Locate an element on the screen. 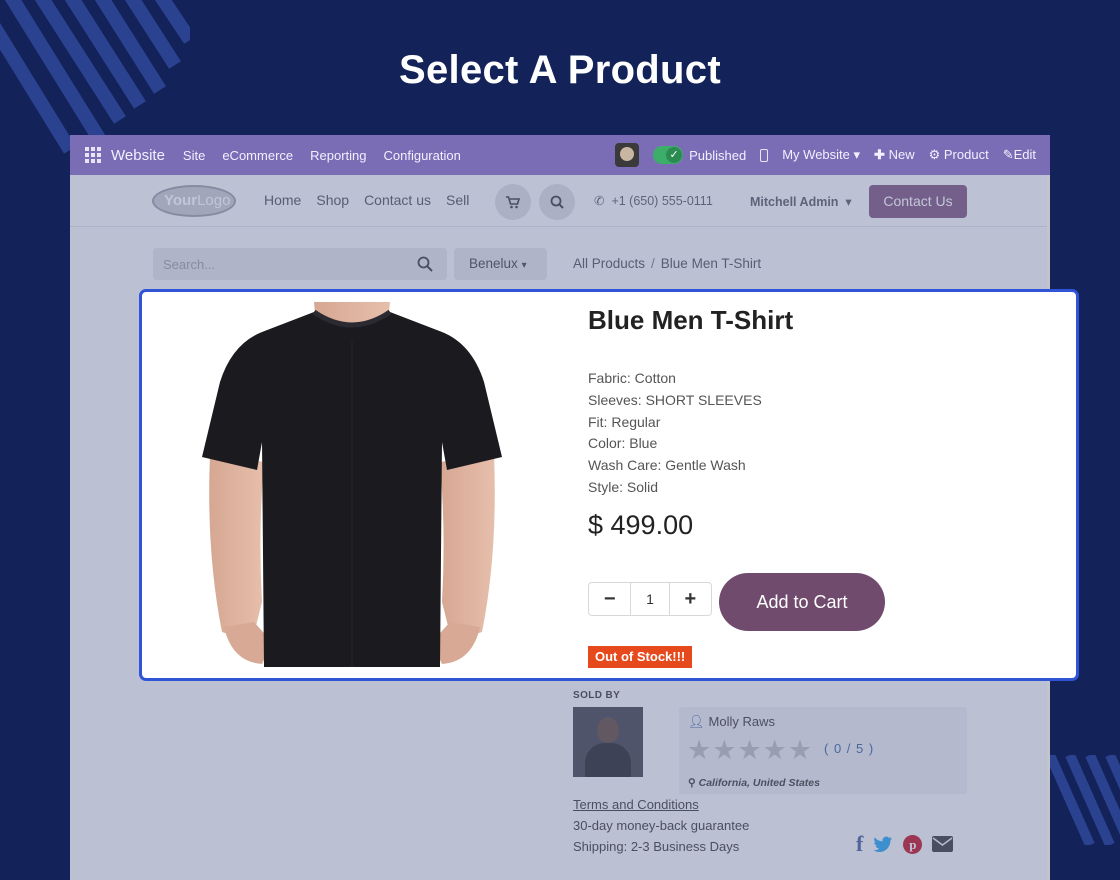 The image size is (1120, 880). my-website-dropdown: My Website ▾ is located at coordinates (821, 155).